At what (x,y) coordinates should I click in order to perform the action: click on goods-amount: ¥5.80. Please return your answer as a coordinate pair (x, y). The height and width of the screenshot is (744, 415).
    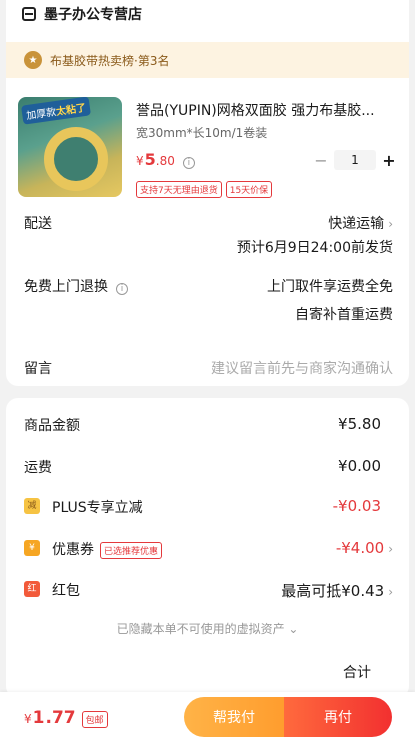
    Looking at the image, I should click on (359, 424).